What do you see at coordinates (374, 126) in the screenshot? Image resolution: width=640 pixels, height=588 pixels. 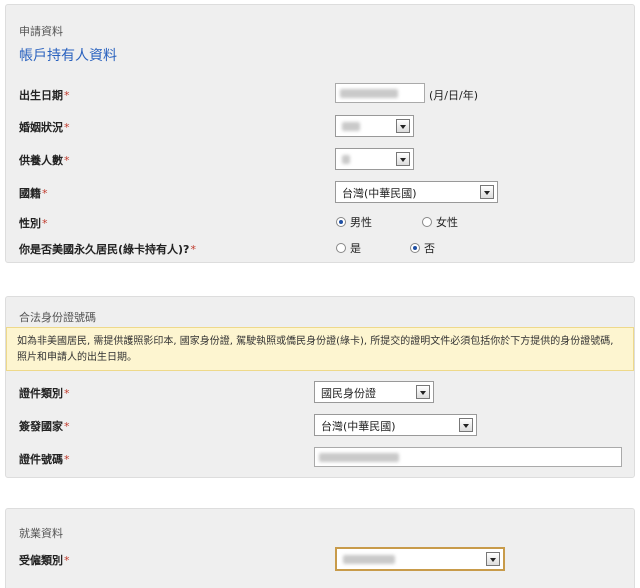 I see `marital-status-select` at bounding box center [374, 126].